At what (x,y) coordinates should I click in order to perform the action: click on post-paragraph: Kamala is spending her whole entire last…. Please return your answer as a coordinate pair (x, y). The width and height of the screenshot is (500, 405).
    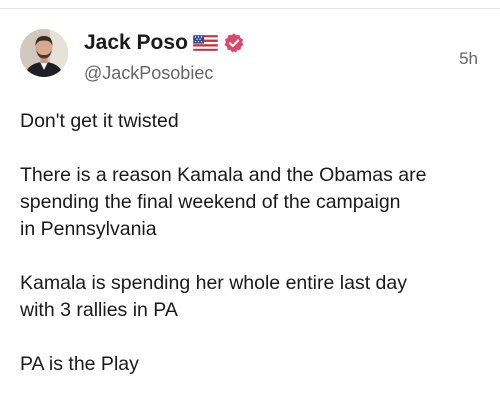
    Looking at the image, I should click on (213, 296).